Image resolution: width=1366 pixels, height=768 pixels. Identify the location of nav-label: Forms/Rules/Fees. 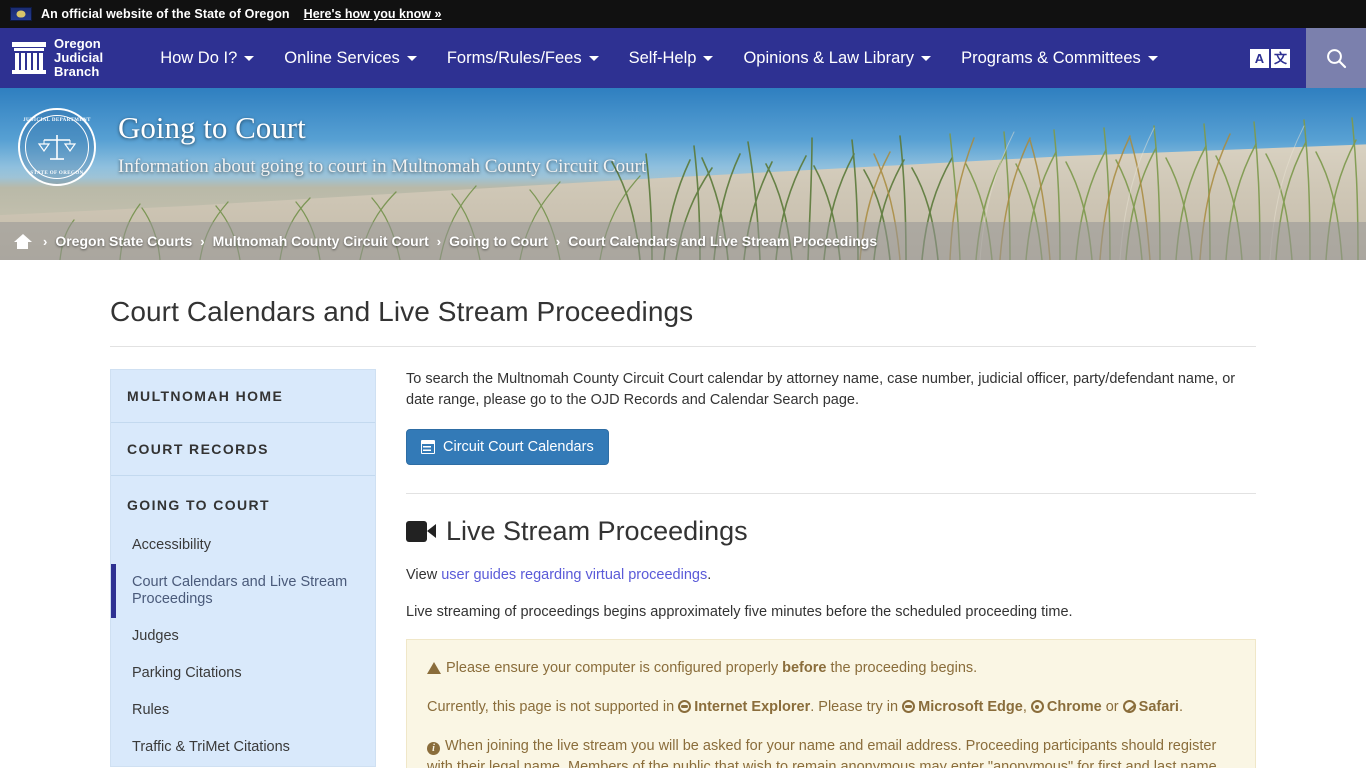
(514, 57).